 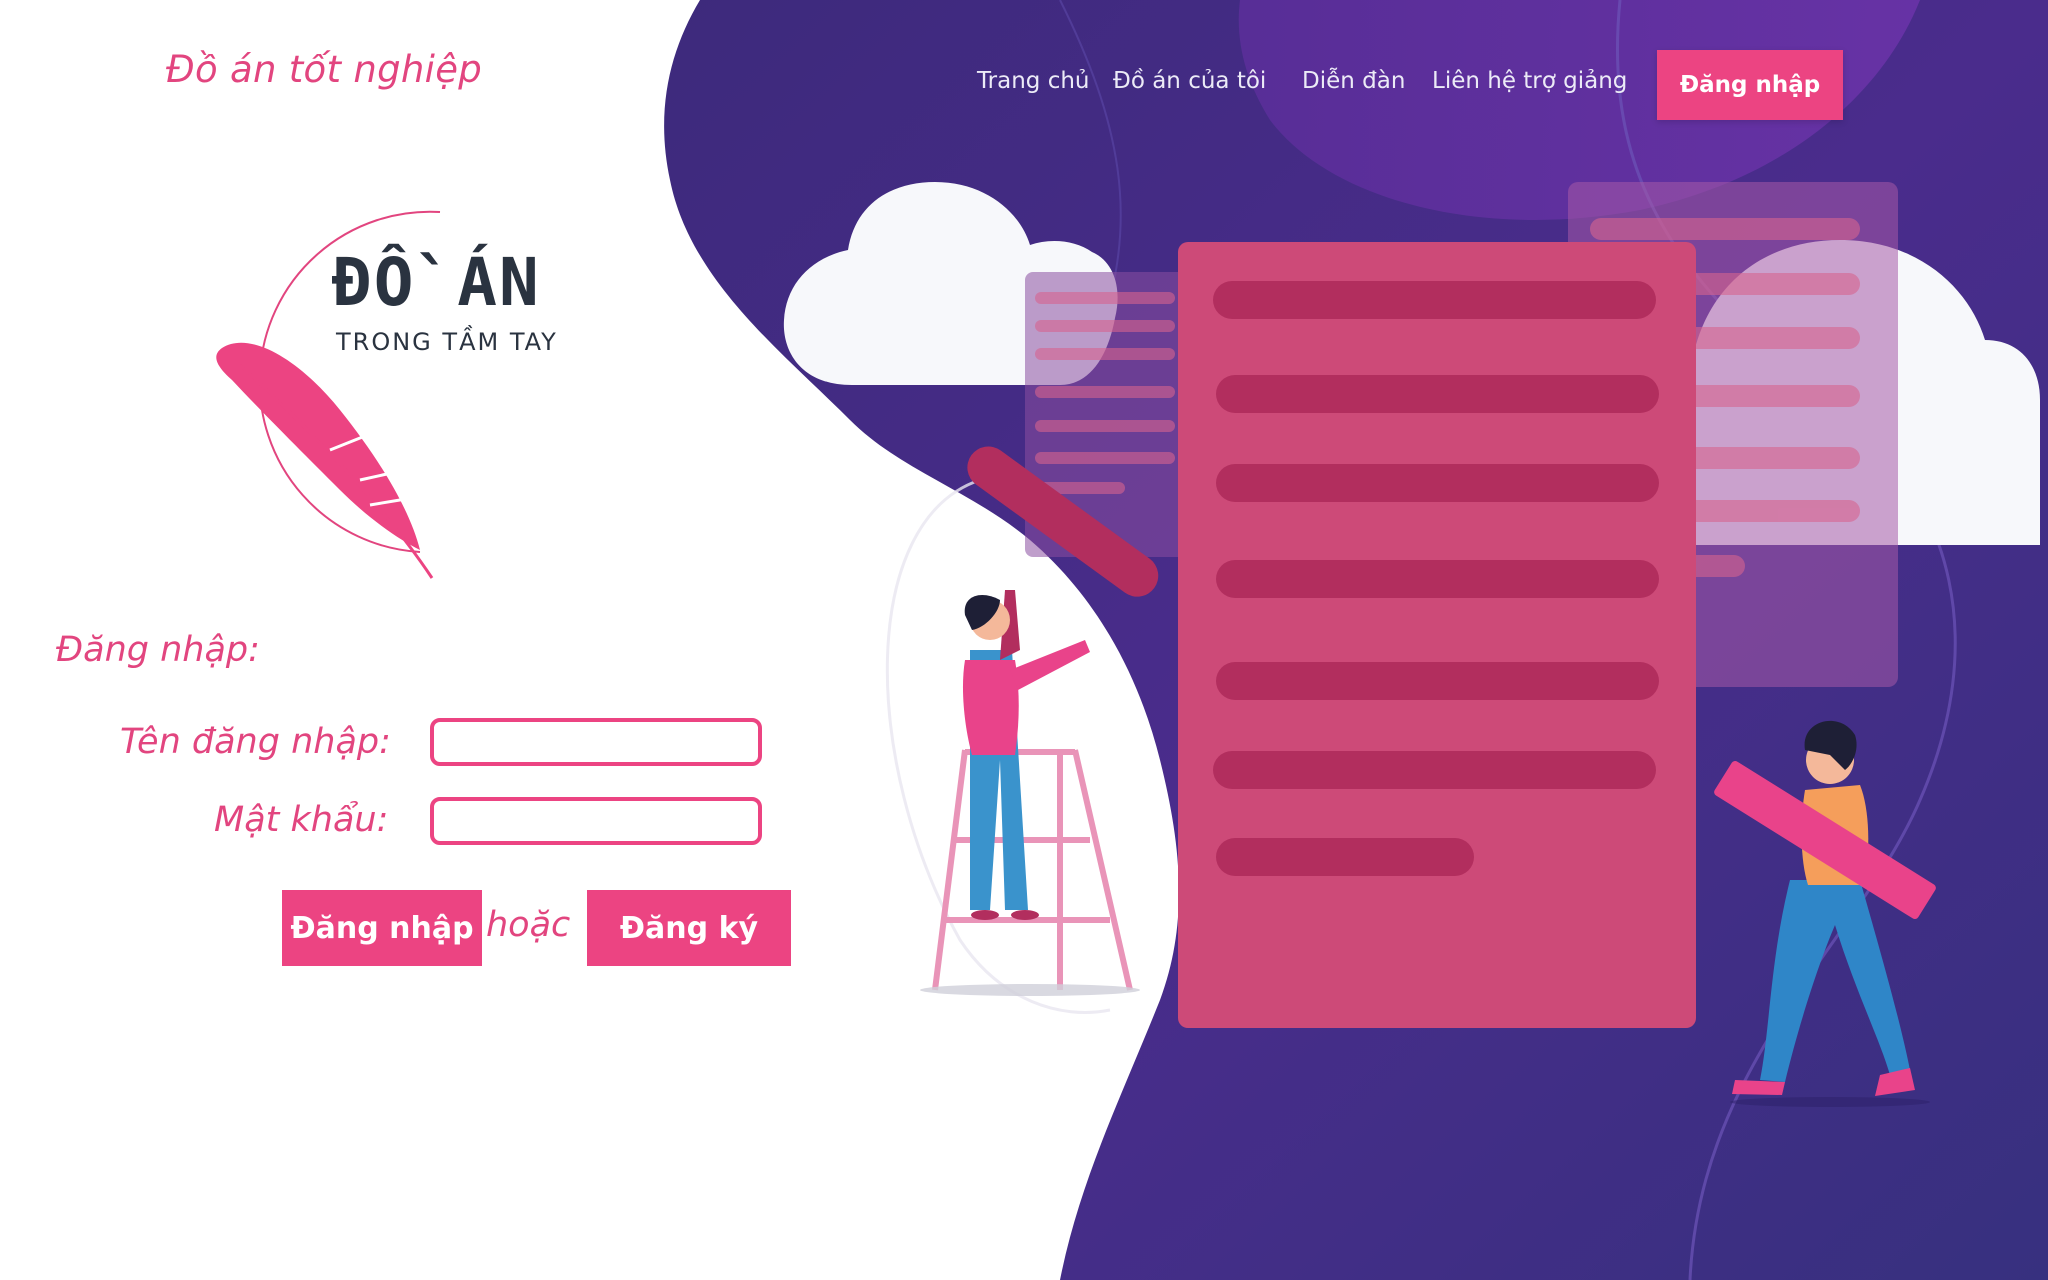 What do you see at coordinates (436, 282) in the screenshot?
I see `logo-title: ĐỒ ÁN` at bounding box center [436, 282].